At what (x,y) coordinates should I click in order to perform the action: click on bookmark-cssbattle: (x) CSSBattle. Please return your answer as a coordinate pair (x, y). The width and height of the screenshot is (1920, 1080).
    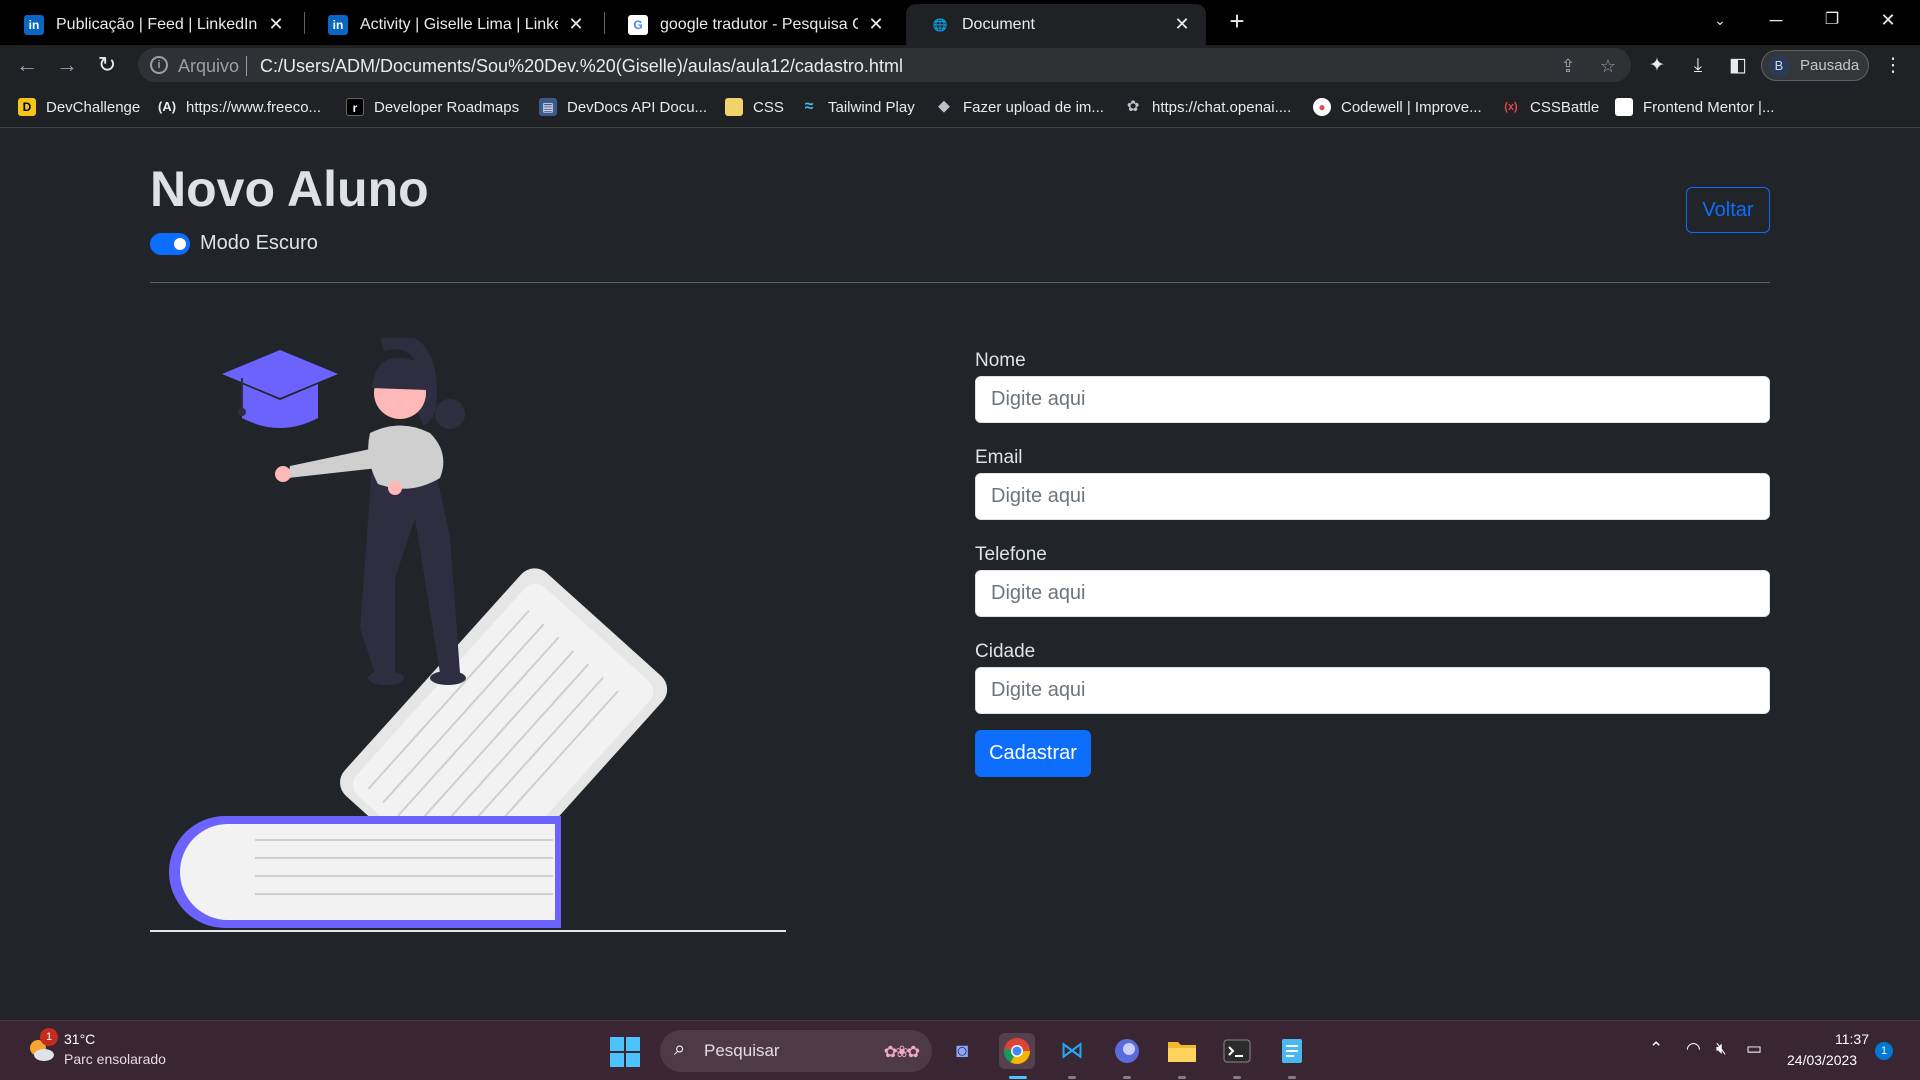
    Looking at the image, I should click on (1550, 107).